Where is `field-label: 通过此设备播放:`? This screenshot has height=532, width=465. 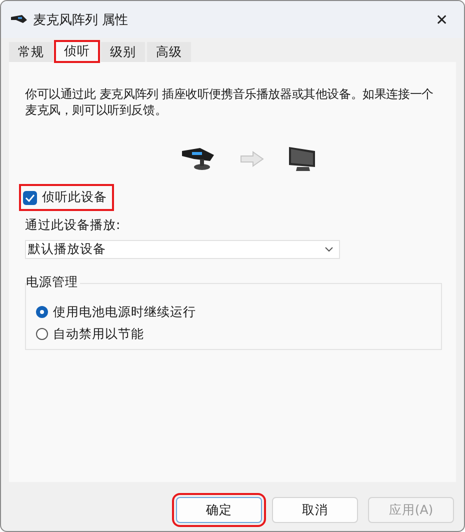 field-label: 通过此设备播放: is located at coordinates (73, 225).